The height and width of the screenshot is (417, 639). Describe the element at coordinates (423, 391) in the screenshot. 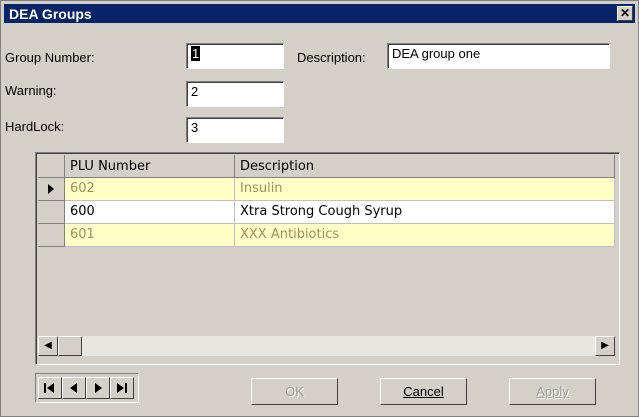

I see `cancel-button: Cancel` at that location.